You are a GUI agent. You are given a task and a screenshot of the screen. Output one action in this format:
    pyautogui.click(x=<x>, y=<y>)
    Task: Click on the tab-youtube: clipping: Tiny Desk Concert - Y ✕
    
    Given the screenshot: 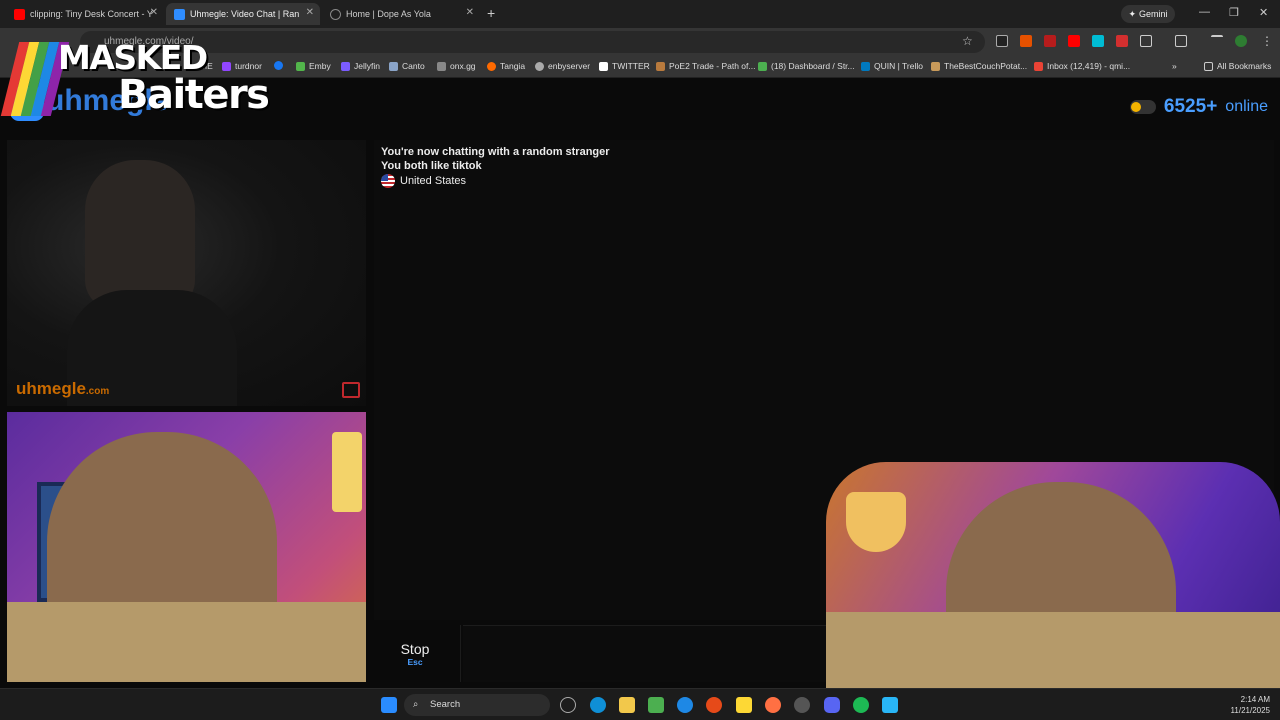 What is the action you would take?
    pyautogui.click(x=85, y=14)
    